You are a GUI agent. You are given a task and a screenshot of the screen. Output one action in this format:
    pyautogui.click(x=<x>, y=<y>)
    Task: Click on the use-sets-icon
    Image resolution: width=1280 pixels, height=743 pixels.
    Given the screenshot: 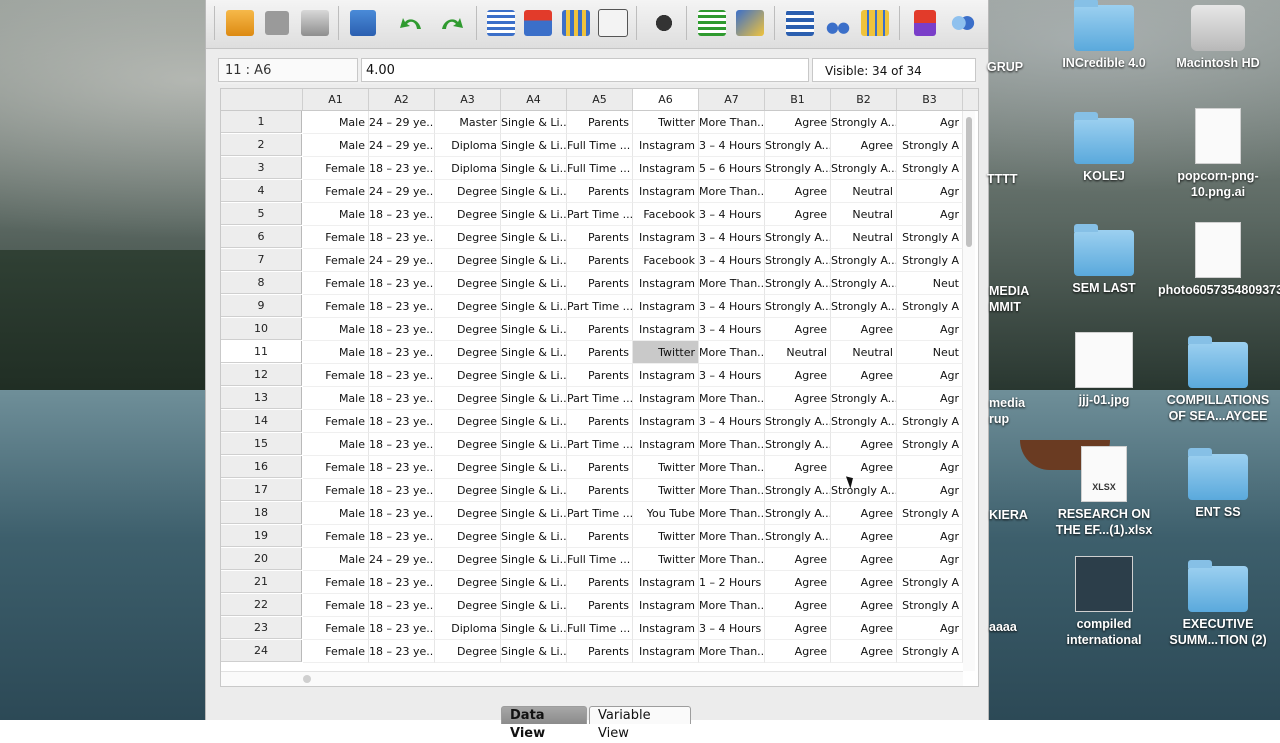 What is the action you would take?
    pyautogui.click(x=963, y=23)
    